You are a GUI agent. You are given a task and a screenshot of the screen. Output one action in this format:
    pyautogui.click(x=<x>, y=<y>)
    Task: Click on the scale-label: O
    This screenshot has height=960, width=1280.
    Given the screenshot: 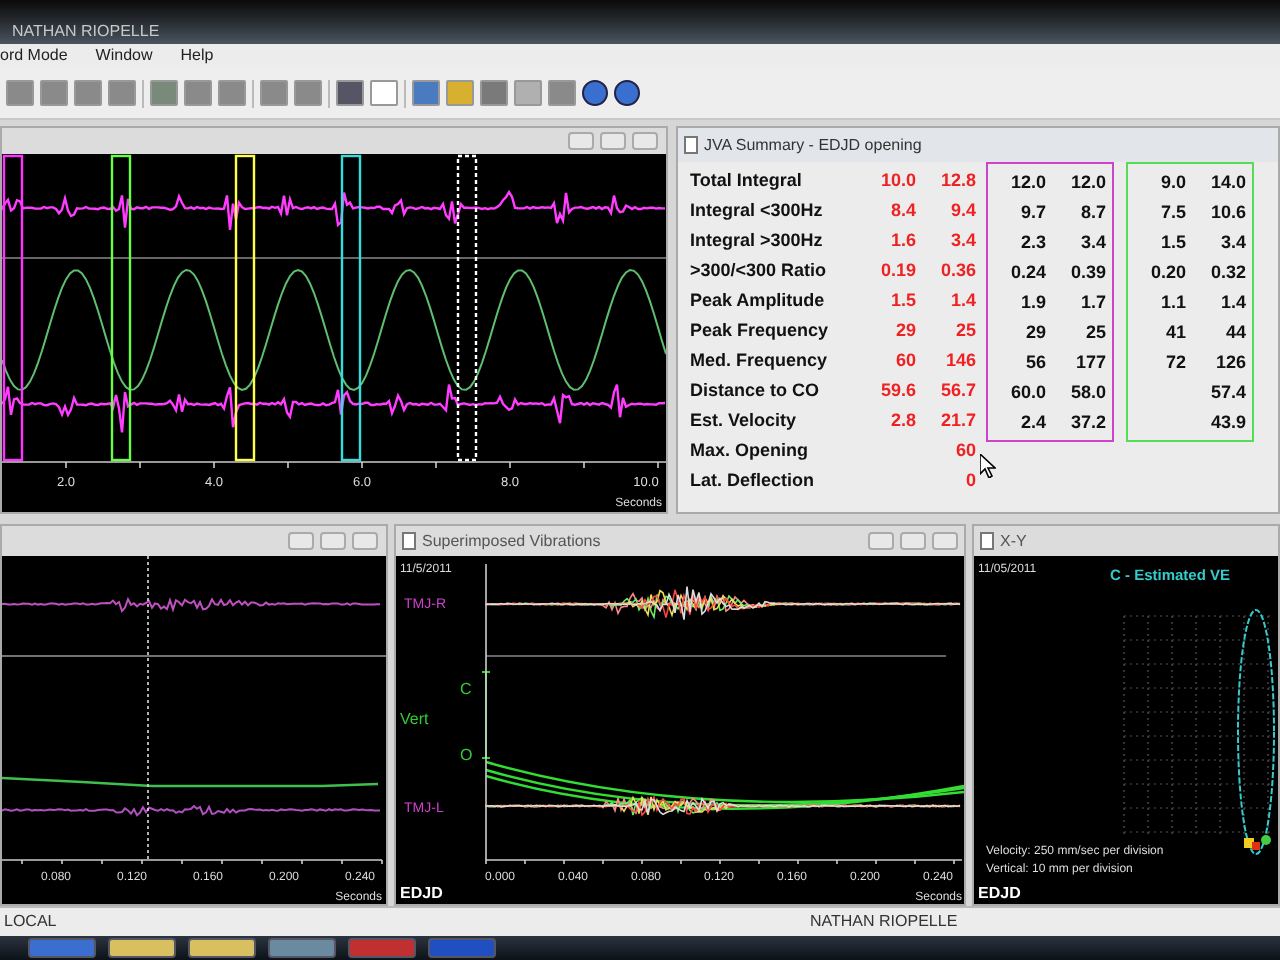 What is the action you would take?
    pyautogui.click(x=466, y=755)
    